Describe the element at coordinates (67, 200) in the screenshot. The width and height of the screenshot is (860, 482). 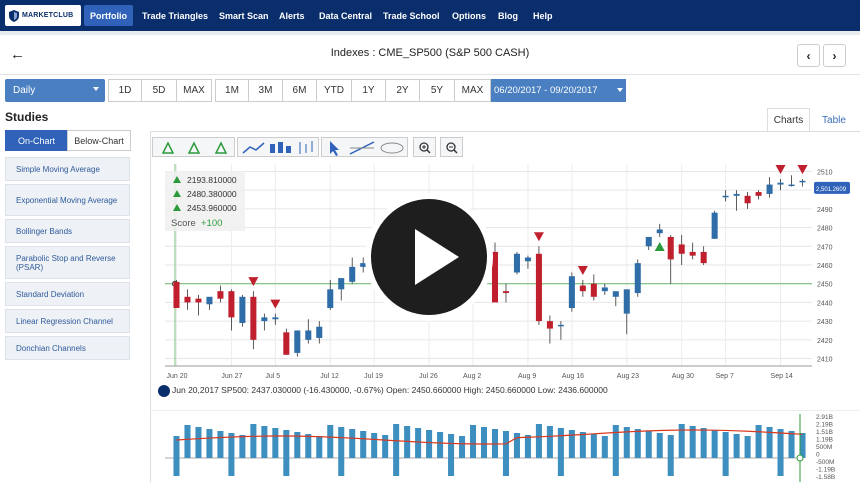
I see `study-exponential-moving-average: Exponential Moving Average` at that location.